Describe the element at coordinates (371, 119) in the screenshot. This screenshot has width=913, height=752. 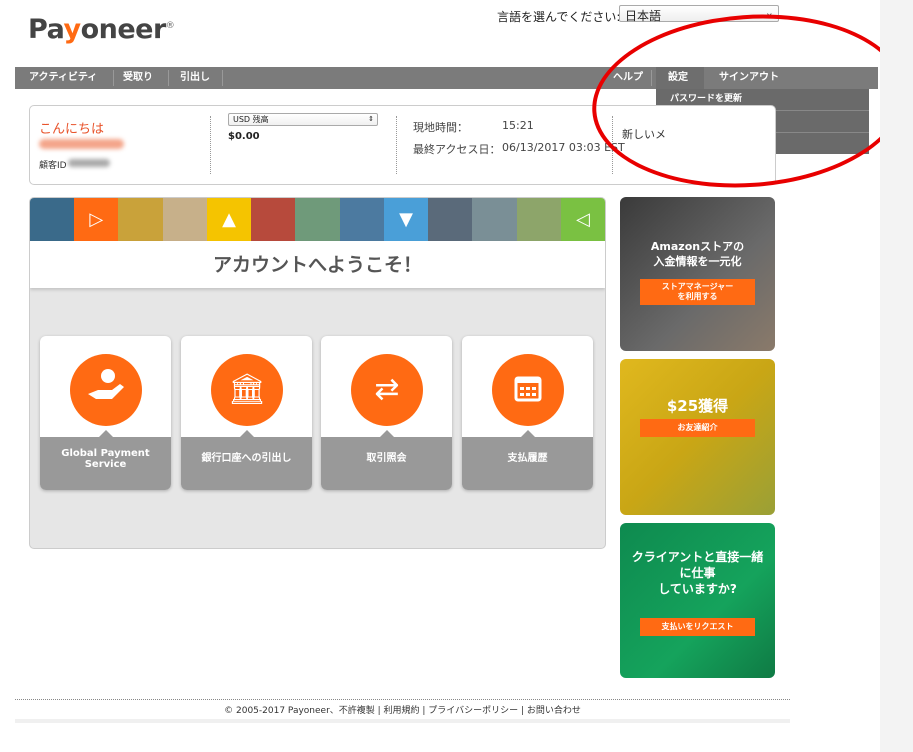
I see `updown-arrow-icon: ⇕` at that location.